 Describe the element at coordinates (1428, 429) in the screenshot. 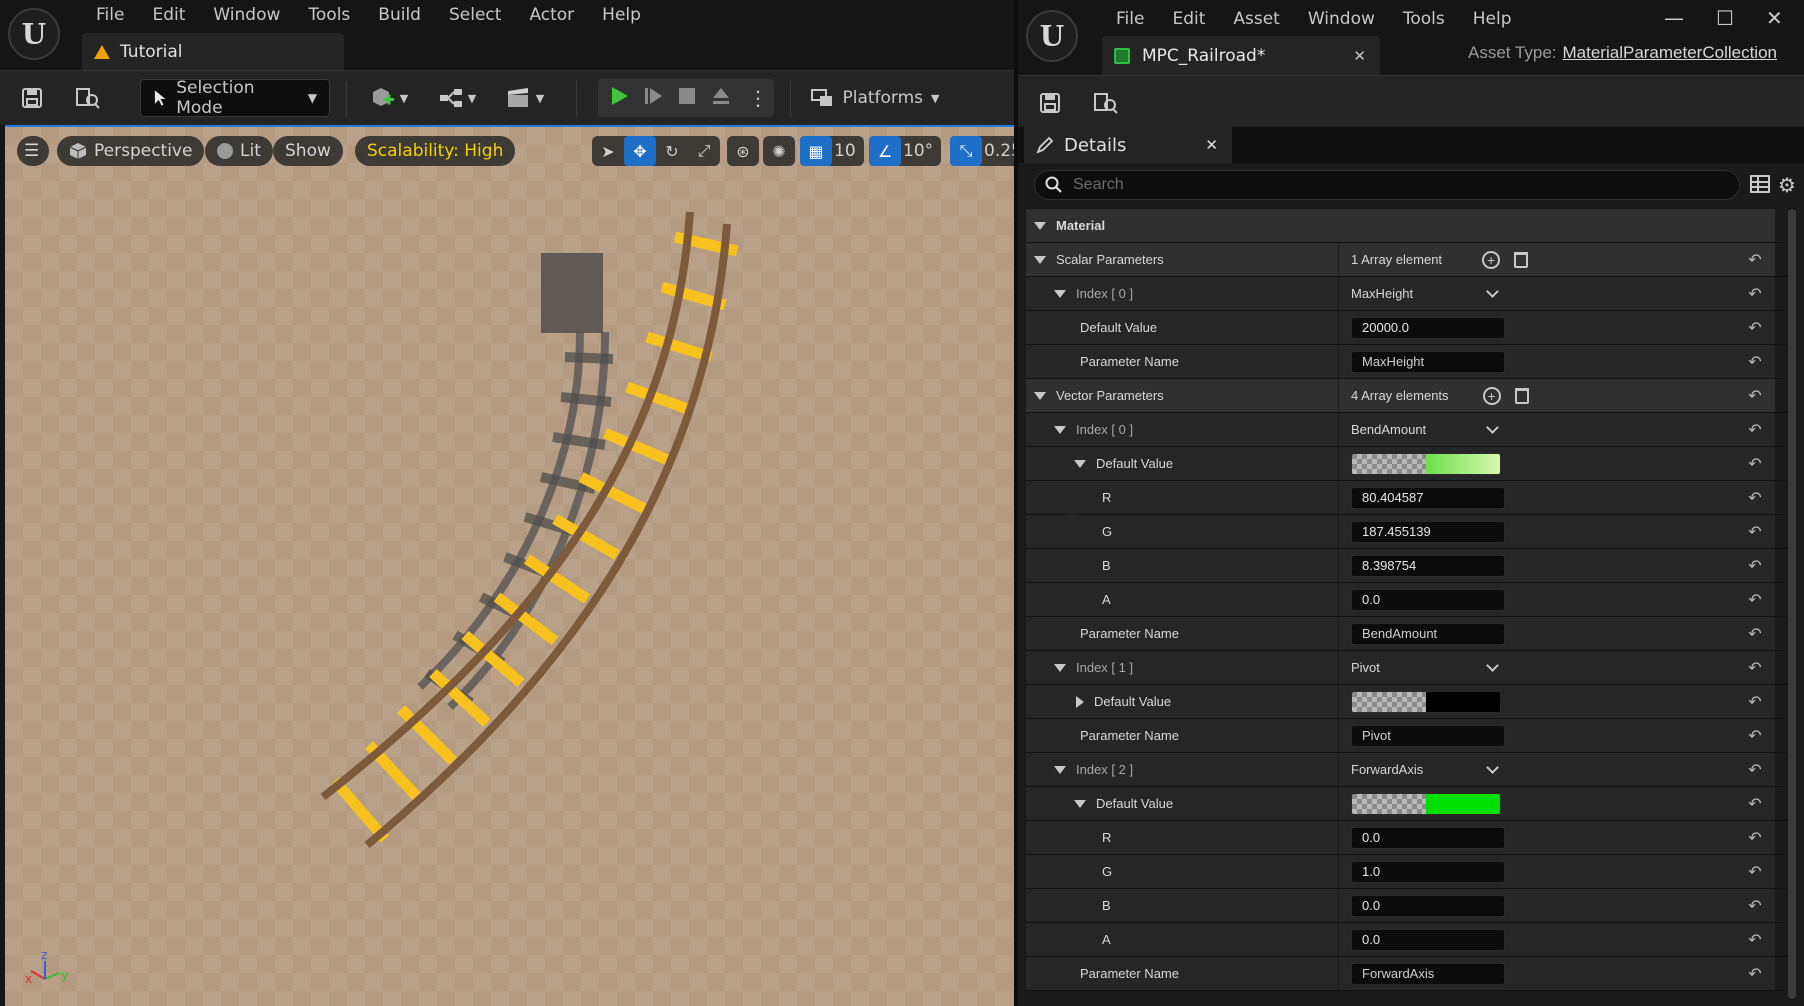

I see `vector-index0-combo: BendAmount` at that location.